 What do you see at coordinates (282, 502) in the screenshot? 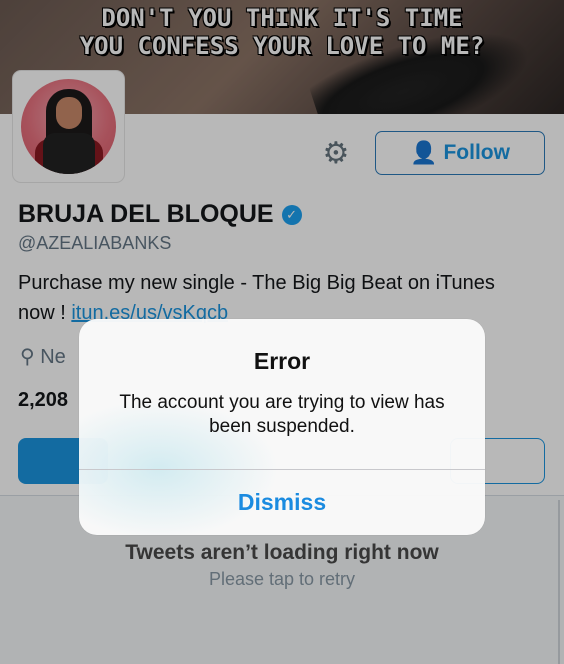
I see `dismiss-button: Dismiss` at bounding box center [282, 502].